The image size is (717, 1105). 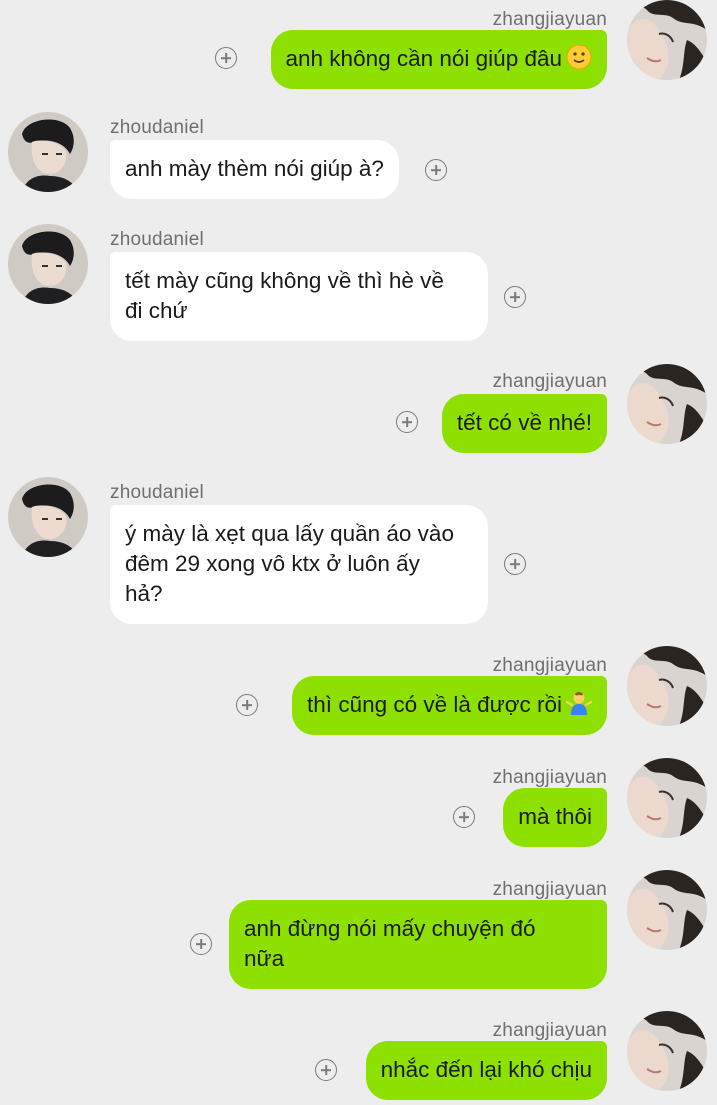 I want to click on message-bubble: anh mày thèm nói giúp à?, so click(x=254, y=169).